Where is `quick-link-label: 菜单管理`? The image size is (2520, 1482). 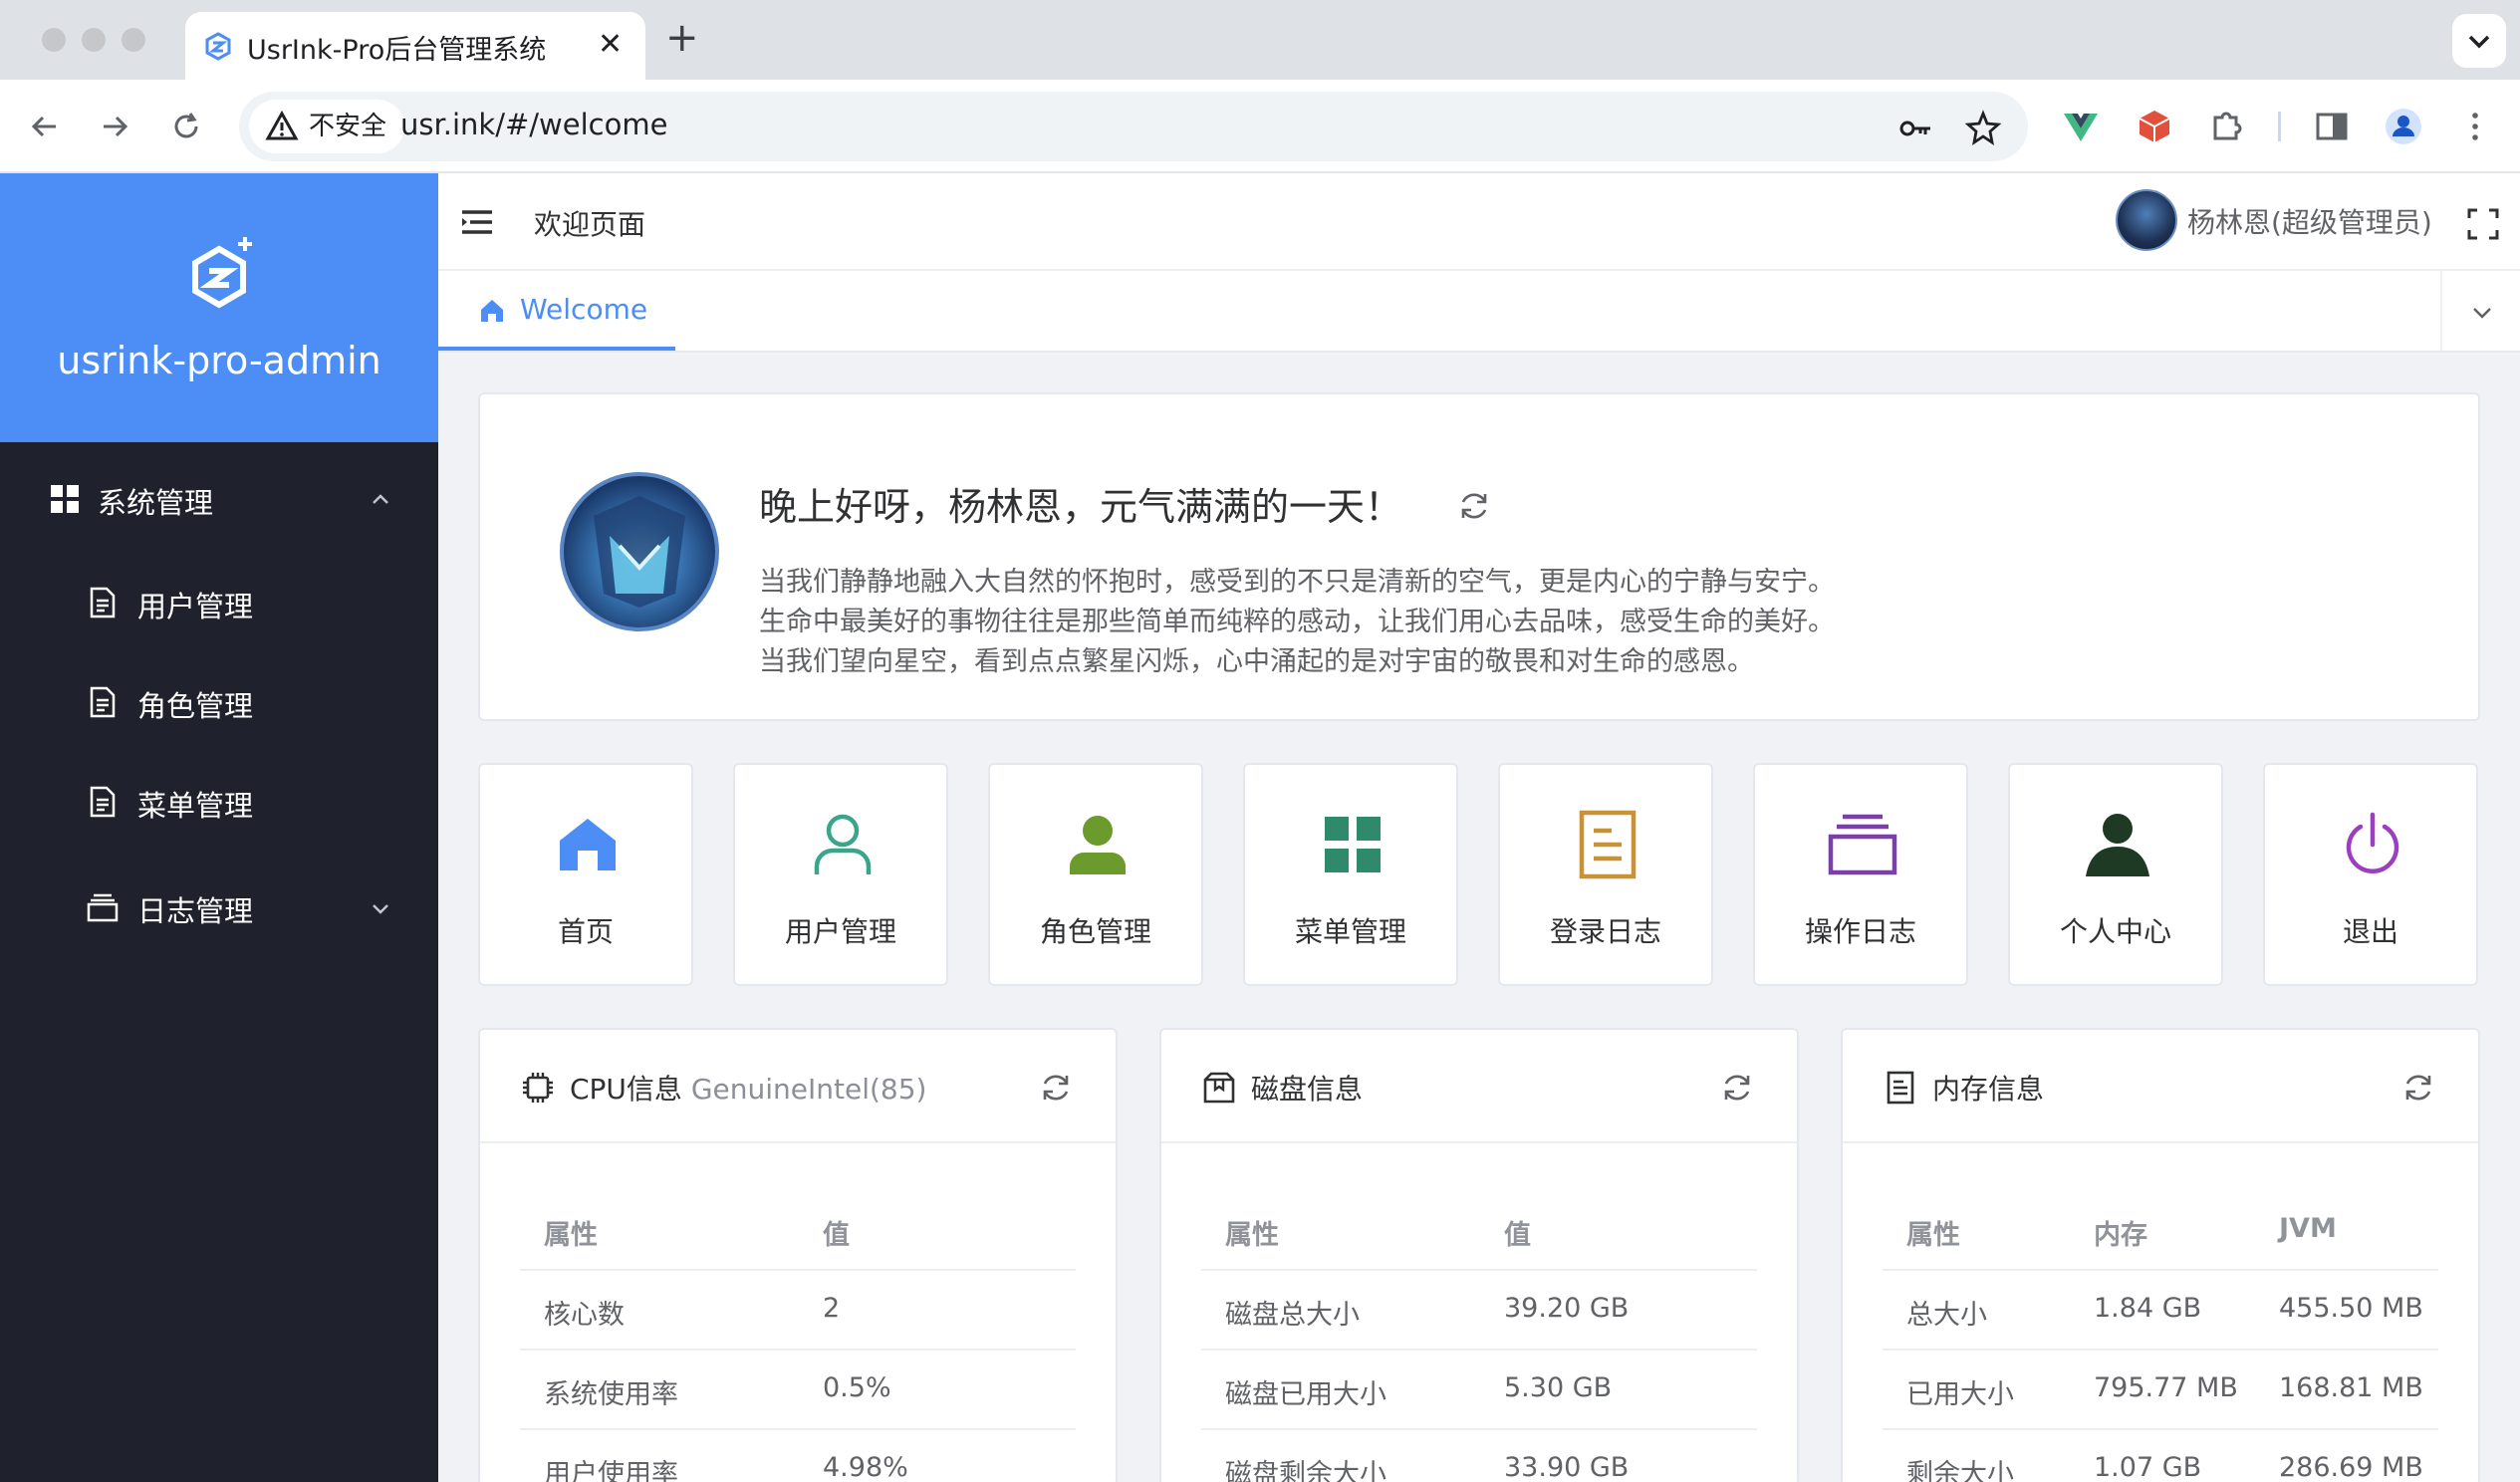 quick-link-label: 菜单管理 is located at coordinates (1350, 931).